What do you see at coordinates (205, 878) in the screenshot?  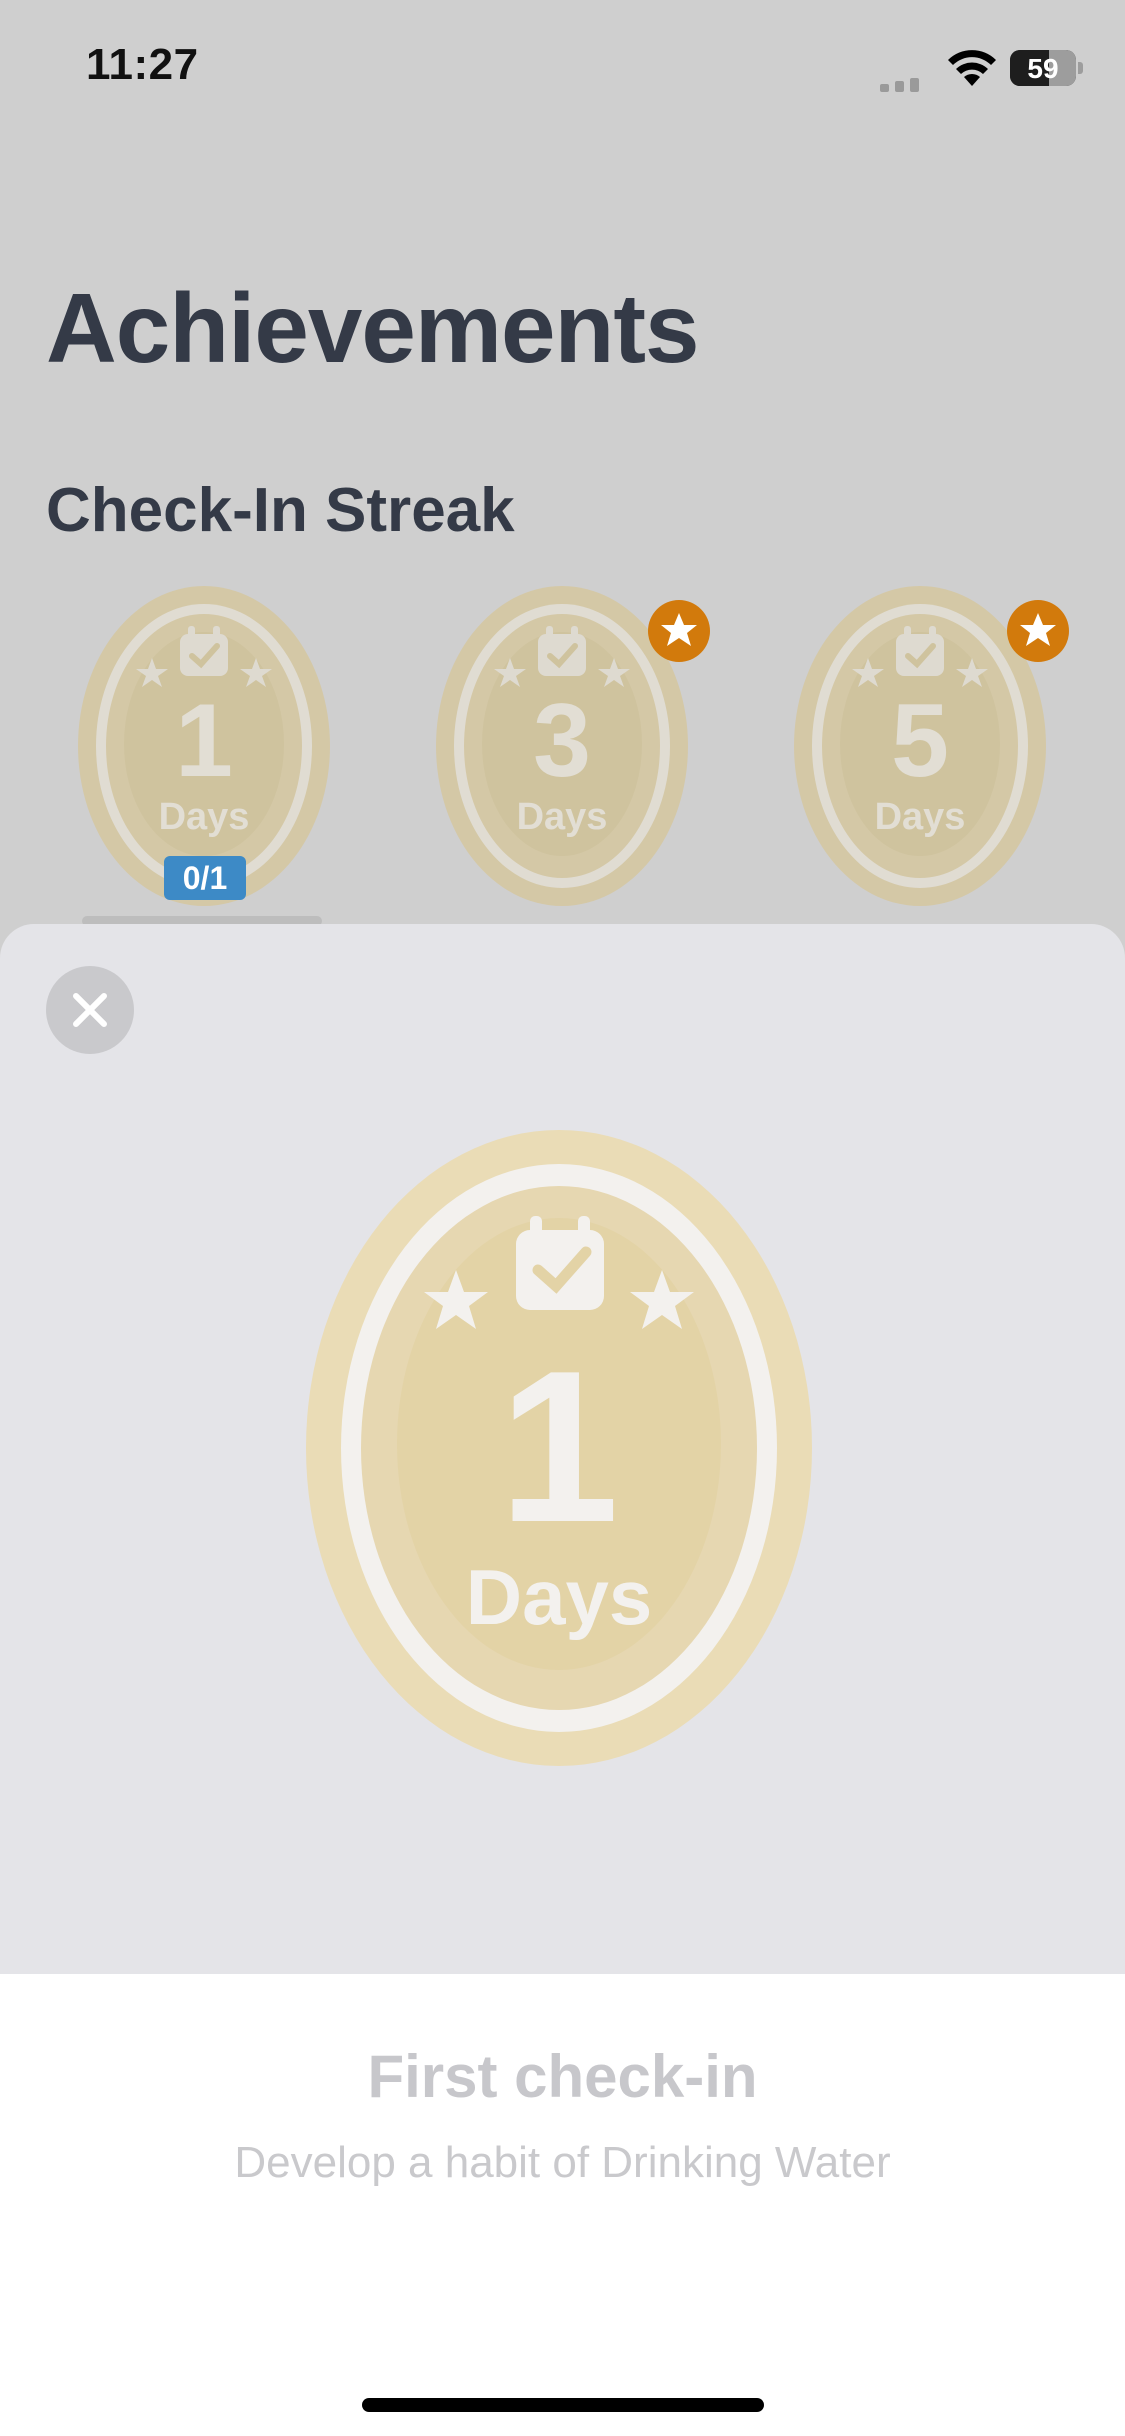 I see `badge-progress: 0/1` at bounding box center [205, 878].